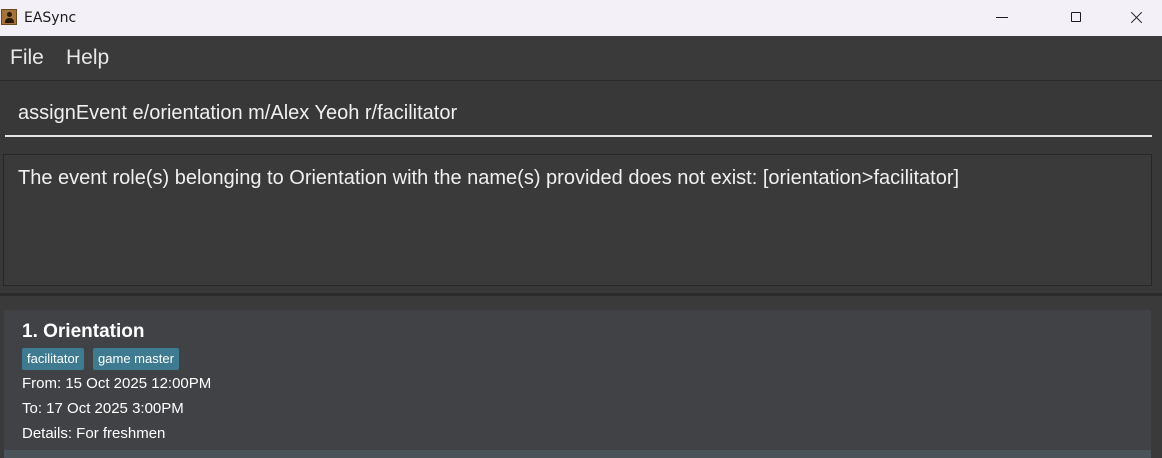 The height and width of the screenshot is (458, 1162). What do you see at coordinates (577, 454) in the screenshot?
I see `list-divider` at bounding box center [577, 454].